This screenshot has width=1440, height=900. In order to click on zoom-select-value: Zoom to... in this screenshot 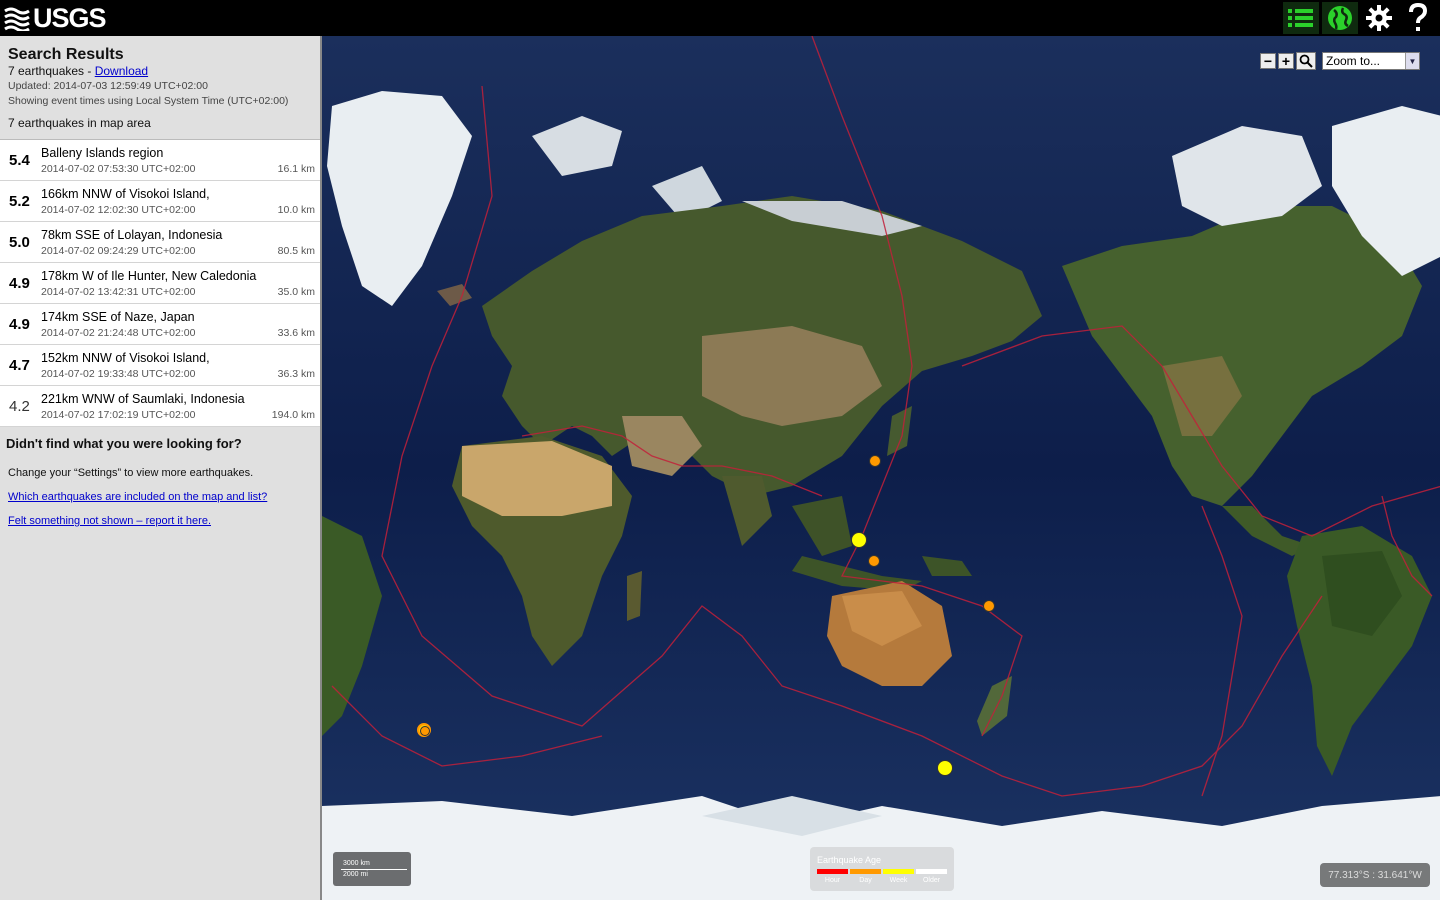, I will do `click(1353, 61)`.